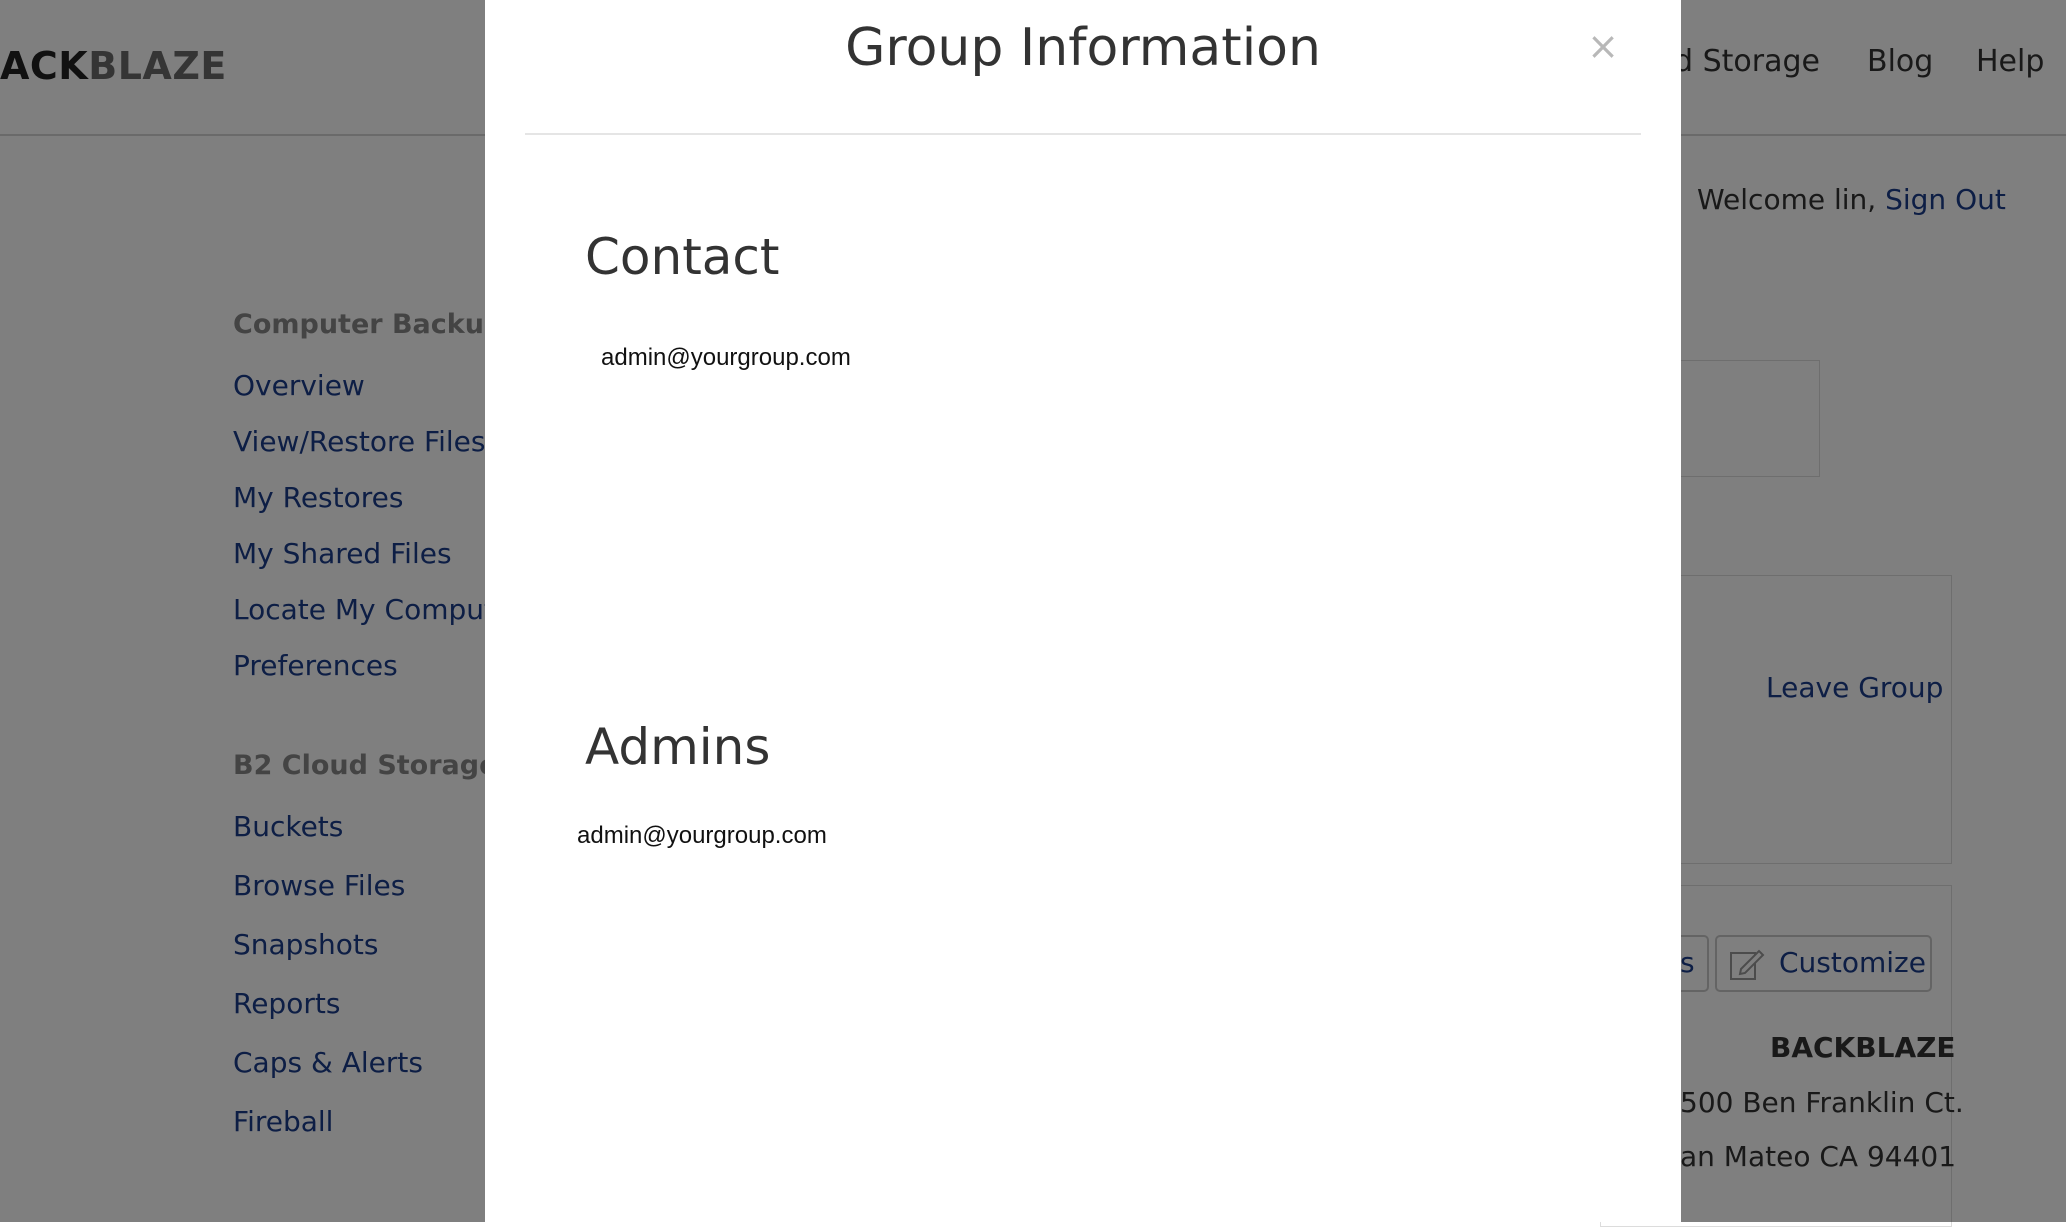  Describe the element at coordinates (702, 835) in the screenshot. I see `admin-email: admin@yourgroup.com` at that location.